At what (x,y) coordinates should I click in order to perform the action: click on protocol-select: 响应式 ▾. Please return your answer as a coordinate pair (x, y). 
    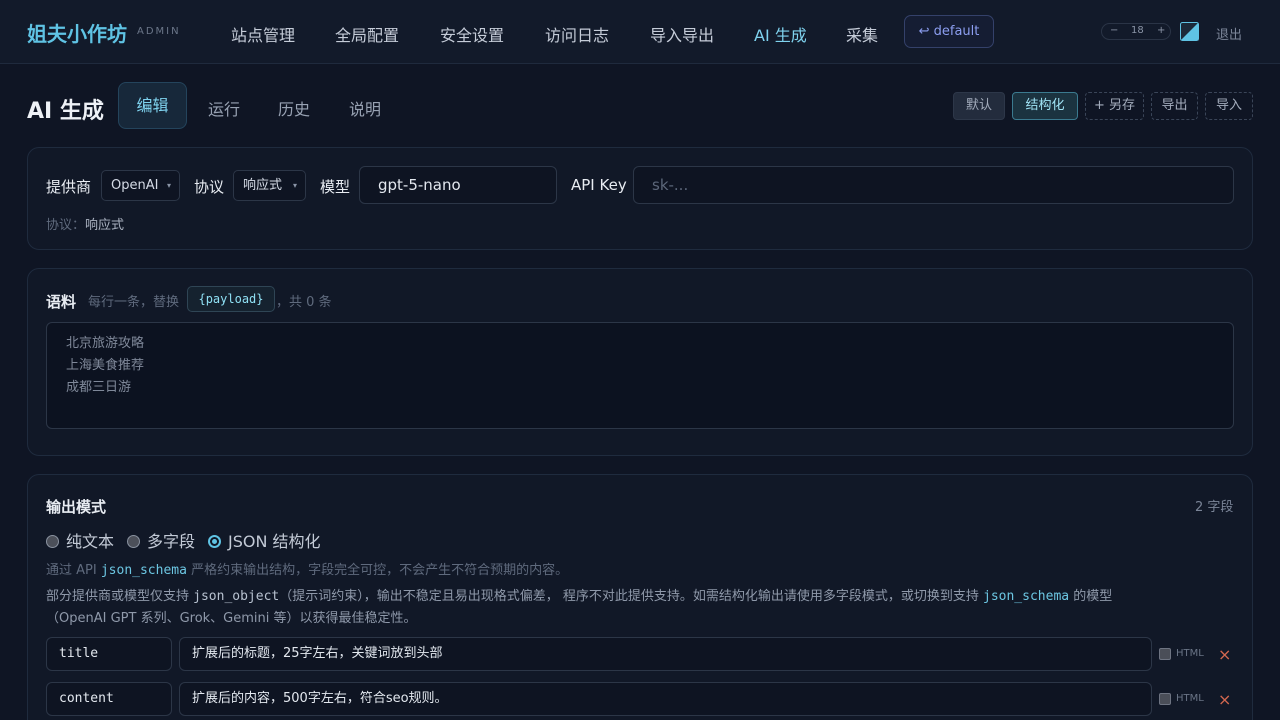
    Looking at the image, I should click on (269, 185).